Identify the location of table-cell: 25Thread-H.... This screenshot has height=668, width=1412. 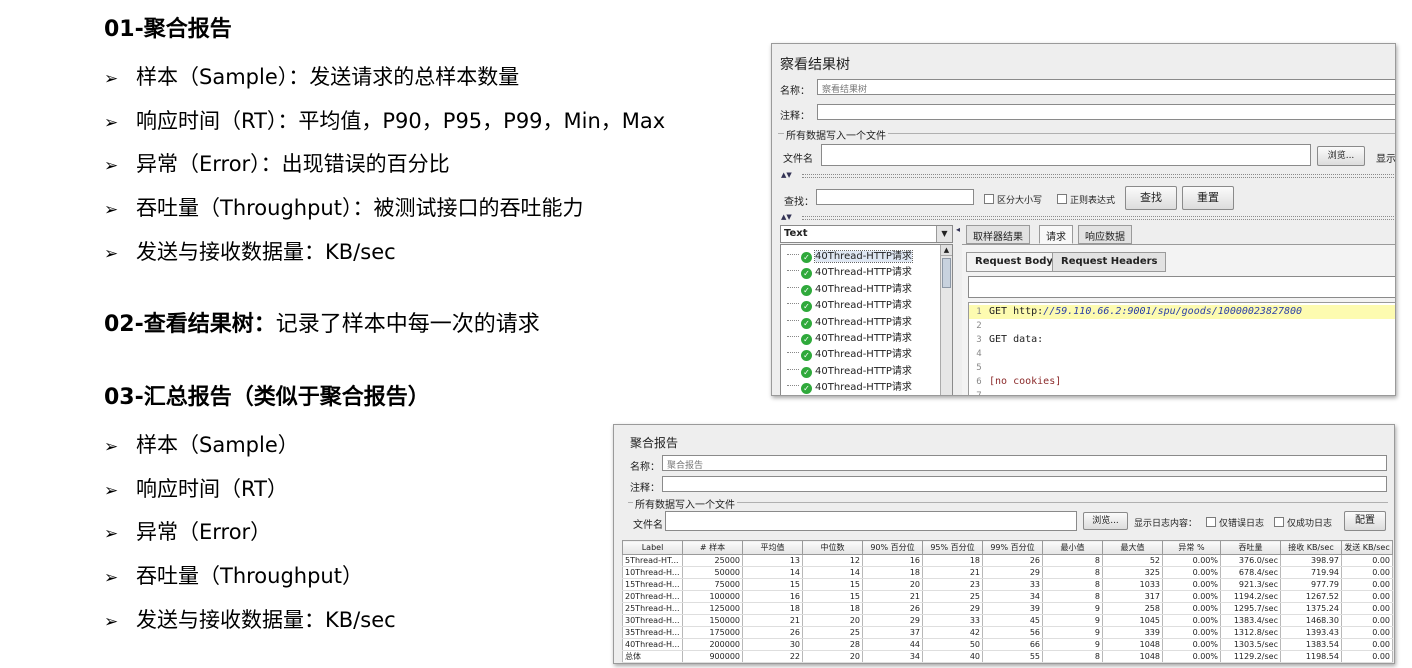
(652, 608).